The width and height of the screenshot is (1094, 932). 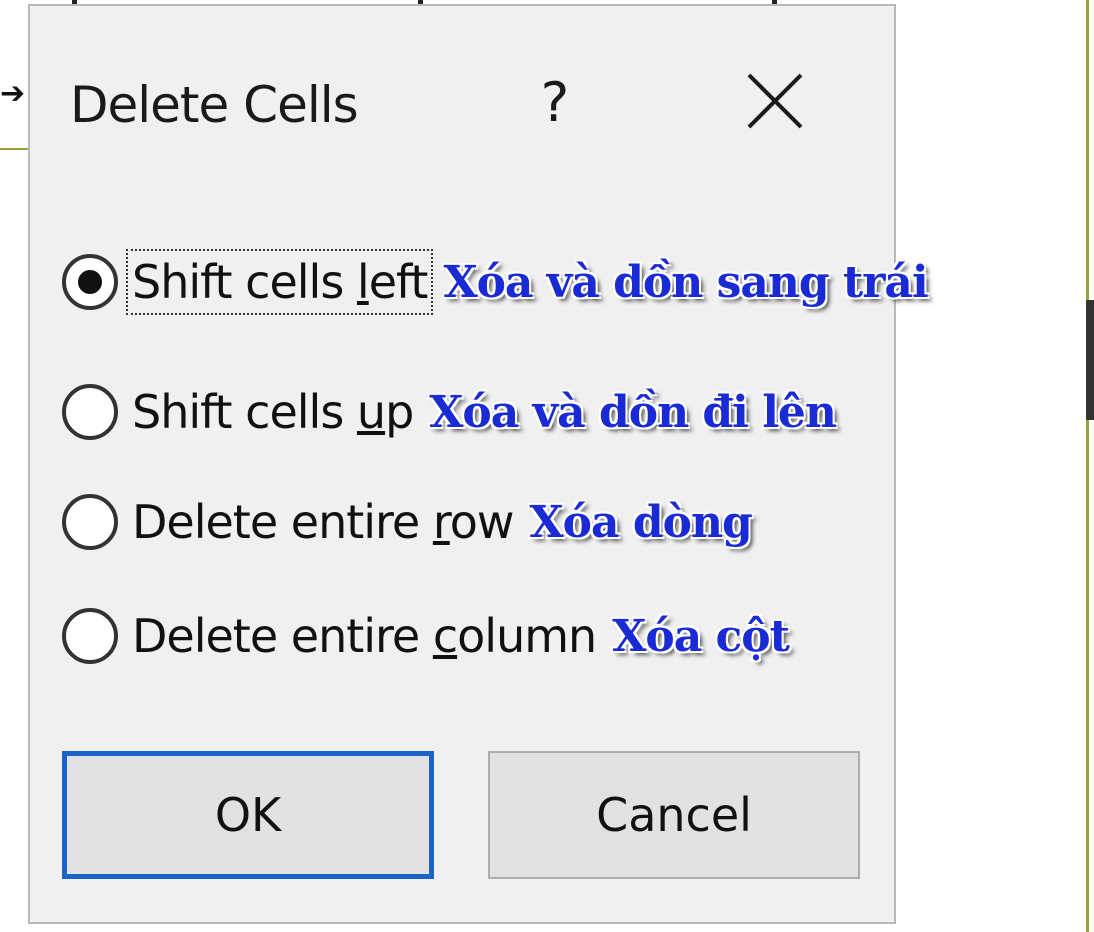 What do you see at coordinates (633, 412) in the screenshot?
I see `vietnamese-note: Xóa và dồn đi lên` at bounding box center [633, 412].